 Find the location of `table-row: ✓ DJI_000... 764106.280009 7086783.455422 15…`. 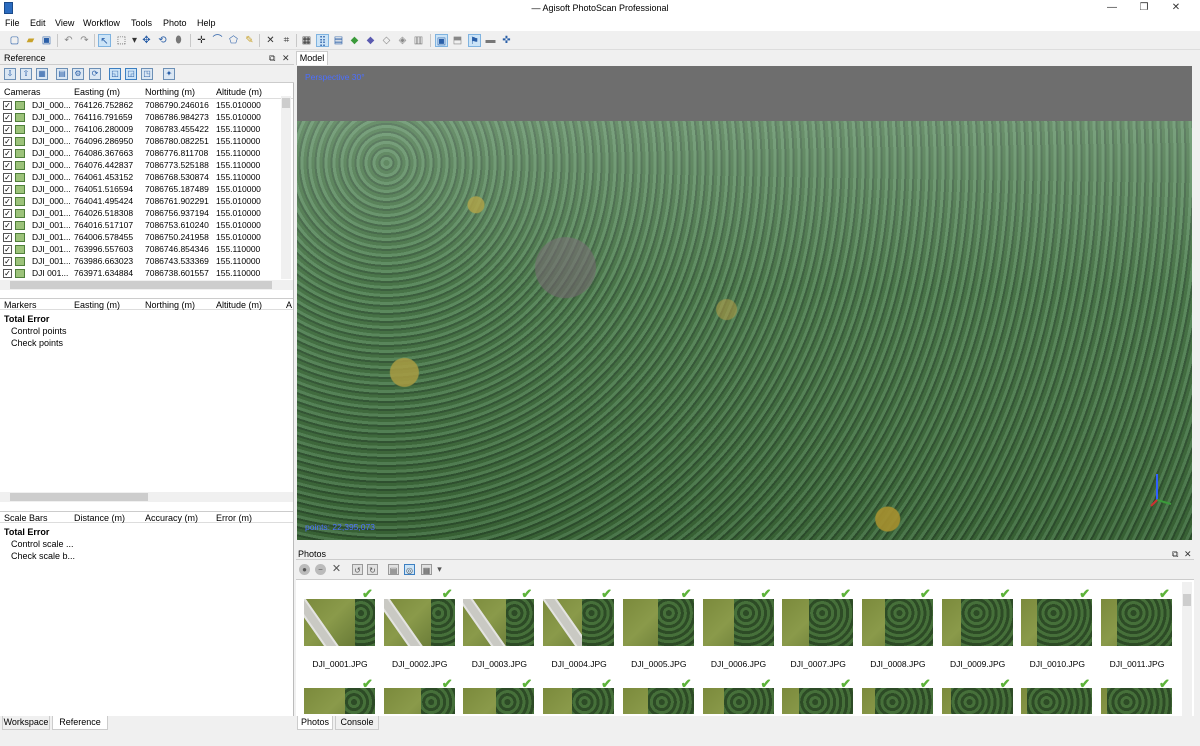

table-row: ✓ DJI_000... 764106.280009 7086783.455422 15… is located at coordinates (140, 130).